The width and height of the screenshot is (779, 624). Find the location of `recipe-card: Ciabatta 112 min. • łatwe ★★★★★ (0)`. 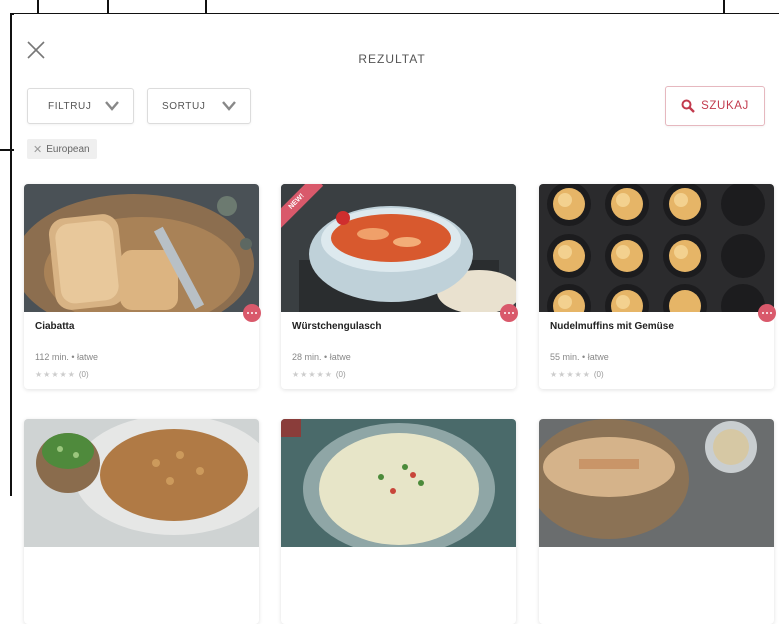

recipe-card: Ciabatta 112 min. • łatwe ★★★★★ (0) is located at coordinates (142, 286).